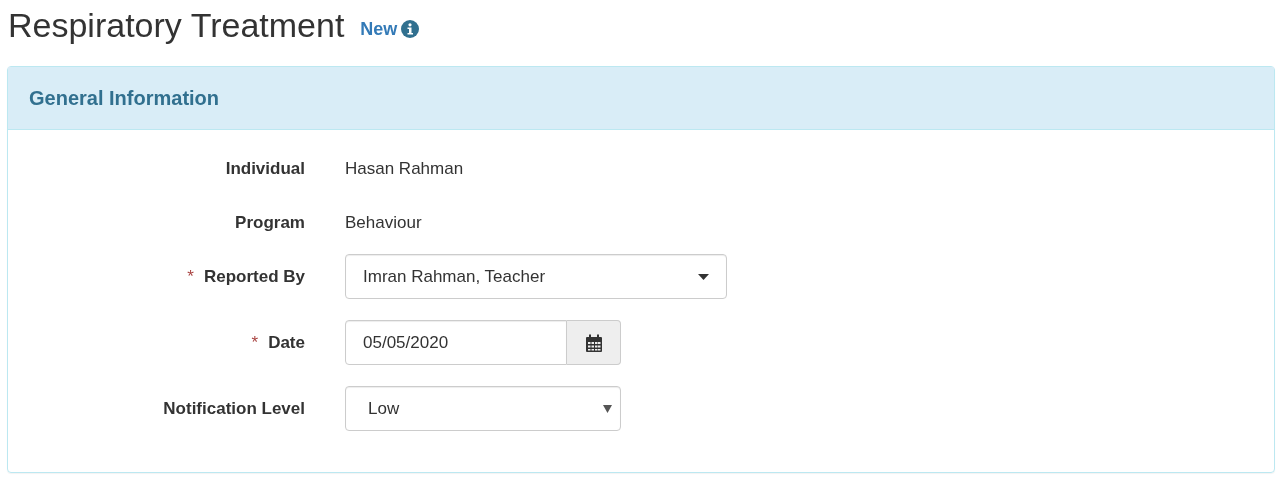 This screenshot has width=1282, height=477. I want to click on field-value: Hasan Rahman, so click(404, 169).